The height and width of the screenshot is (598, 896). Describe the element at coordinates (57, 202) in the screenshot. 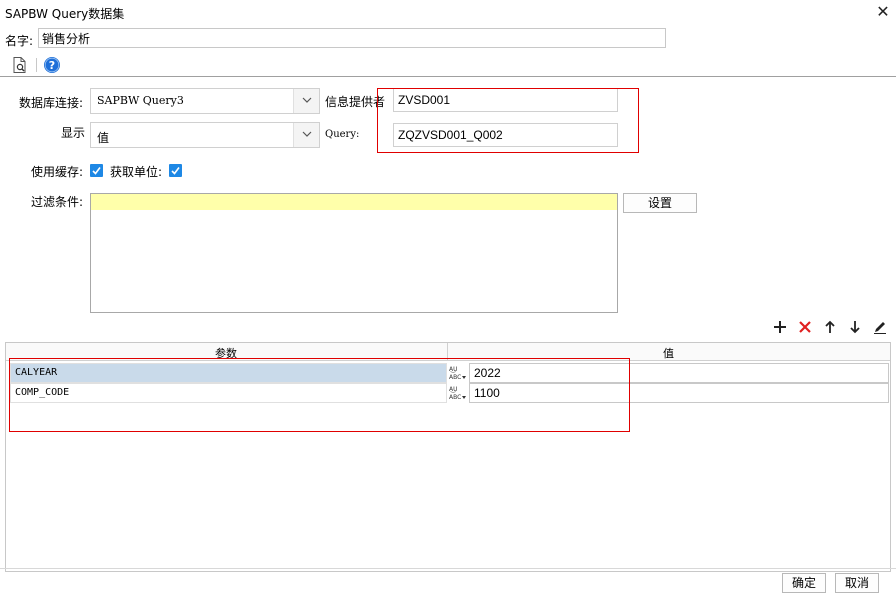

I see `filter-label: 过滤条件:` at that location.